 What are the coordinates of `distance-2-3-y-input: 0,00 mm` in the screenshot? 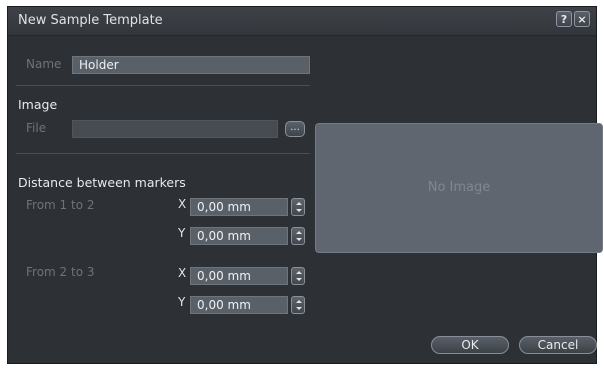 It's located at (239, 305).